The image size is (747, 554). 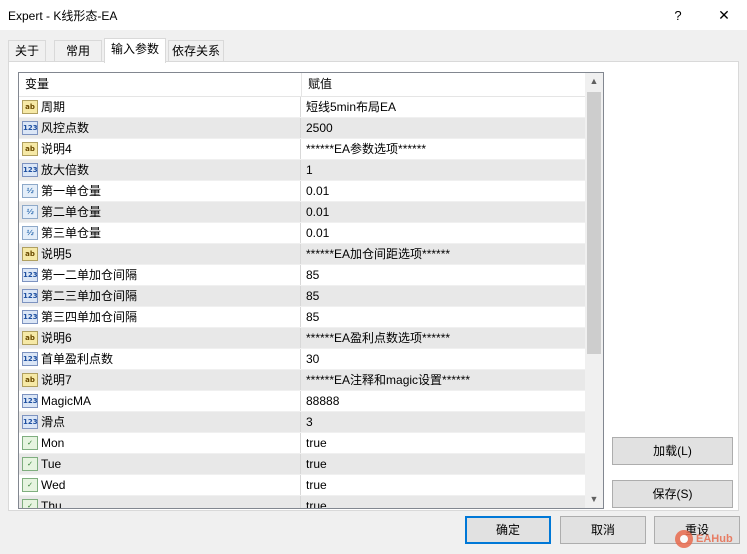 I want to click on tab-common: 常用, so click(x=78, y=51).